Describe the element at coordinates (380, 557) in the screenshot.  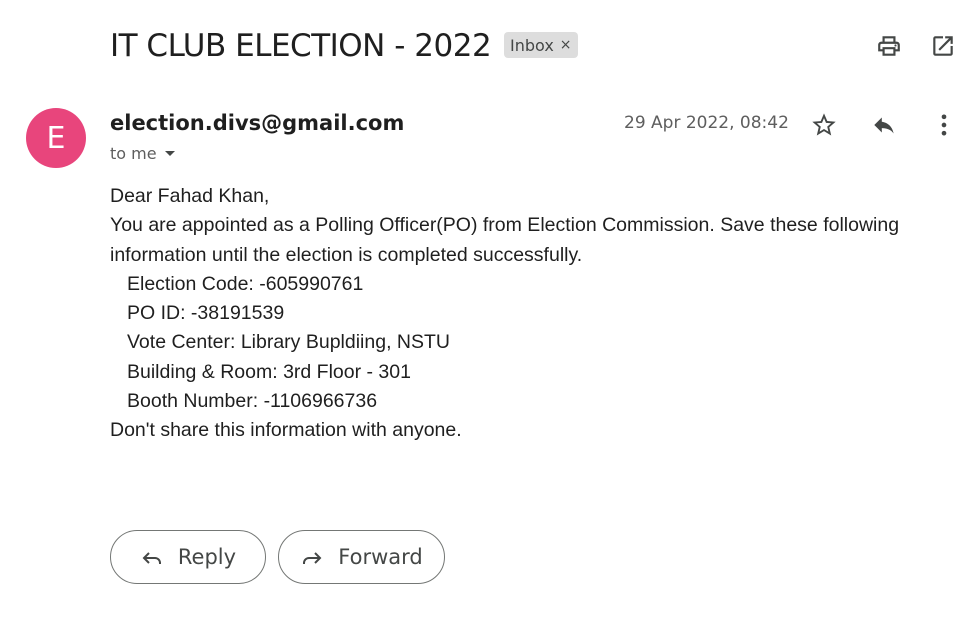
I see `forward-button-label: Forward` at that location.